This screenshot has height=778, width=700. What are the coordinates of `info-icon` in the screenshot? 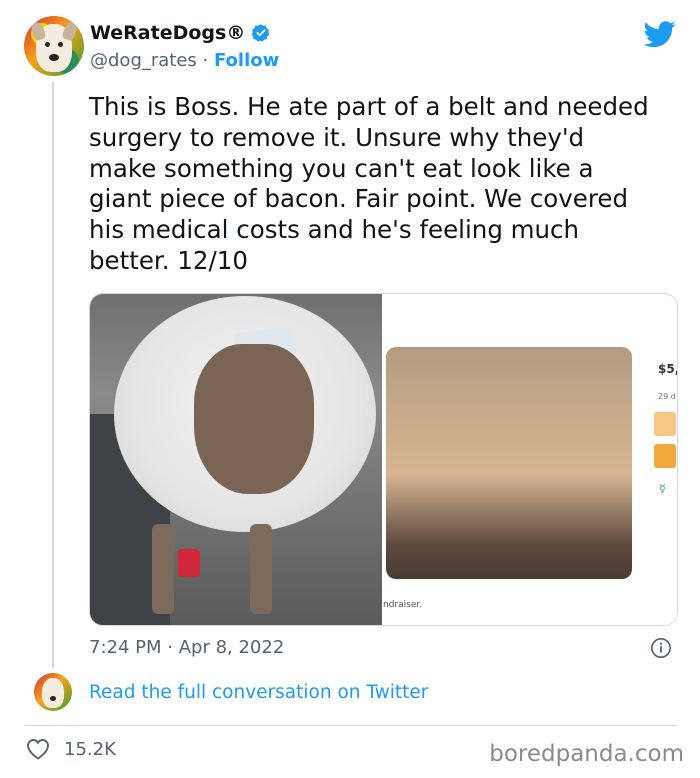 It's located at (661, 648).